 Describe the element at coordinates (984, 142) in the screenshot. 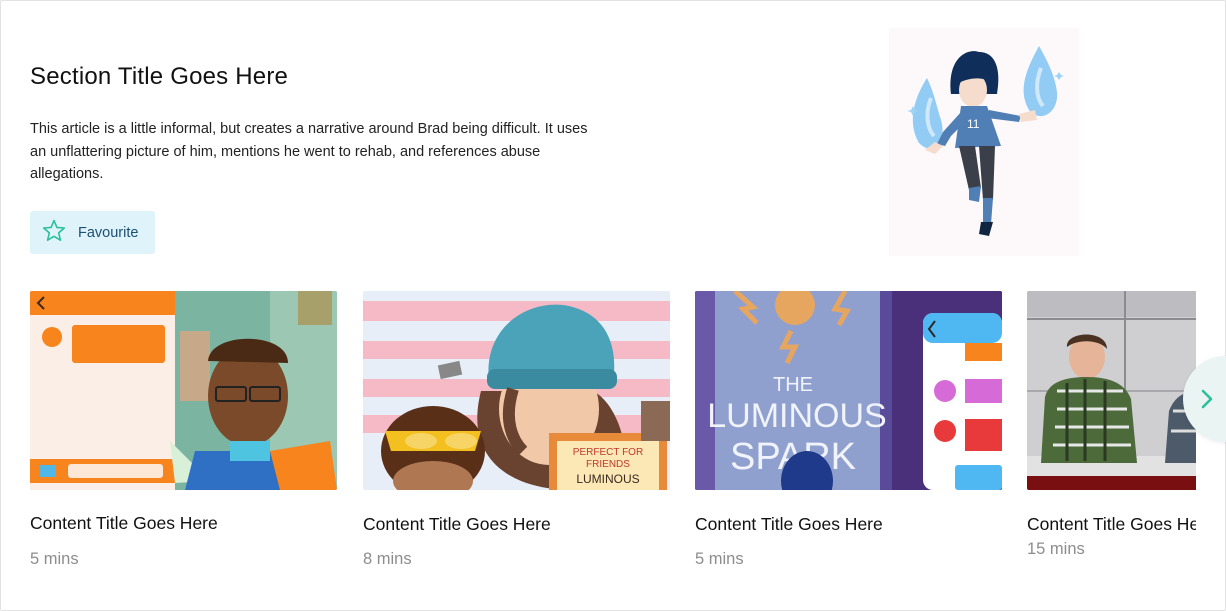

I see `hero-illustration: 11` at that location.